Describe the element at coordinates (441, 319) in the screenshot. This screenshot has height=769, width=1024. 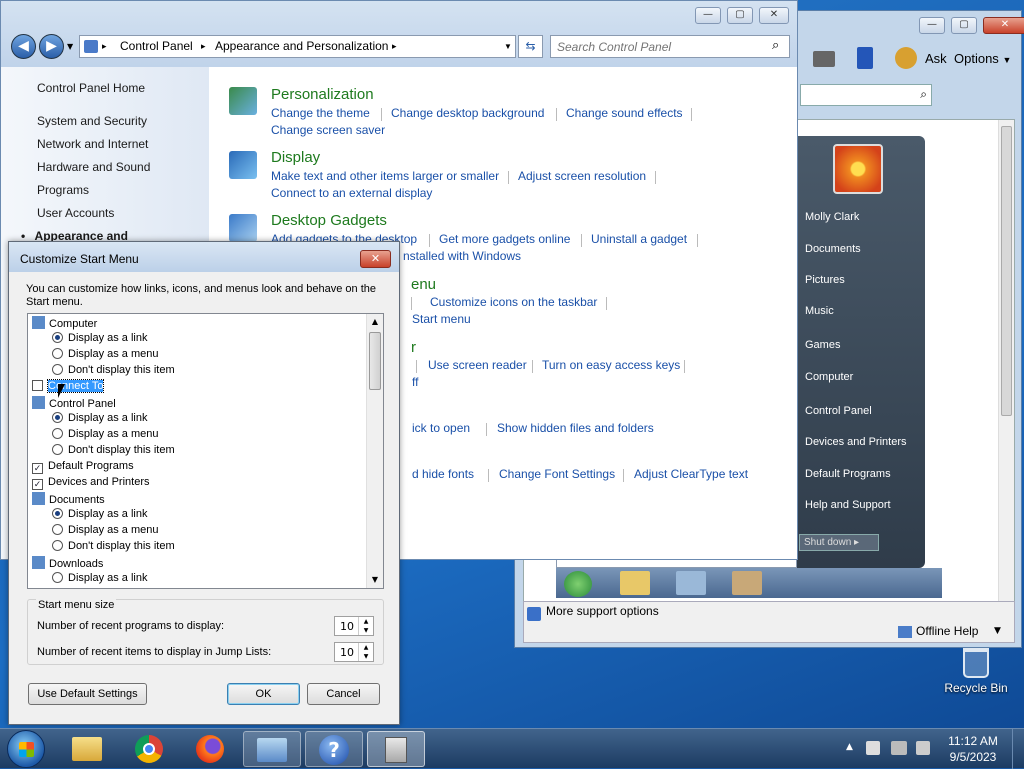
I see `link-start-menu-partial: Start menu` at that location.